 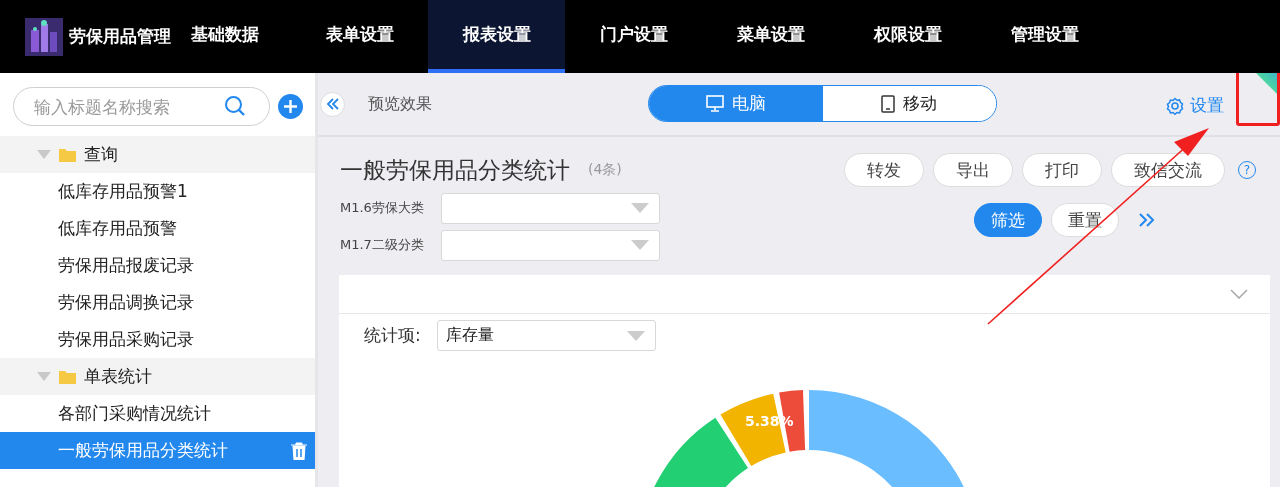 What do you see at coordinates (455, 170) in the screenshot?
I see `report-title: 一般劳保用品分类统计` at bounding box center [455, 170].